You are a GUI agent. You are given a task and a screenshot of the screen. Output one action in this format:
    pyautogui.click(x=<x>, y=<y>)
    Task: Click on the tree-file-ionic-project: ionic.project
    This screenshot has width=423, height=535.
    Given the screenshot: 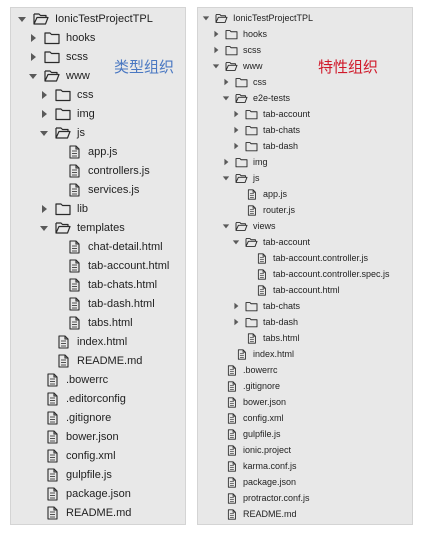 What is the action you would take?
    pyautogui.click(x=258, y=450)
    